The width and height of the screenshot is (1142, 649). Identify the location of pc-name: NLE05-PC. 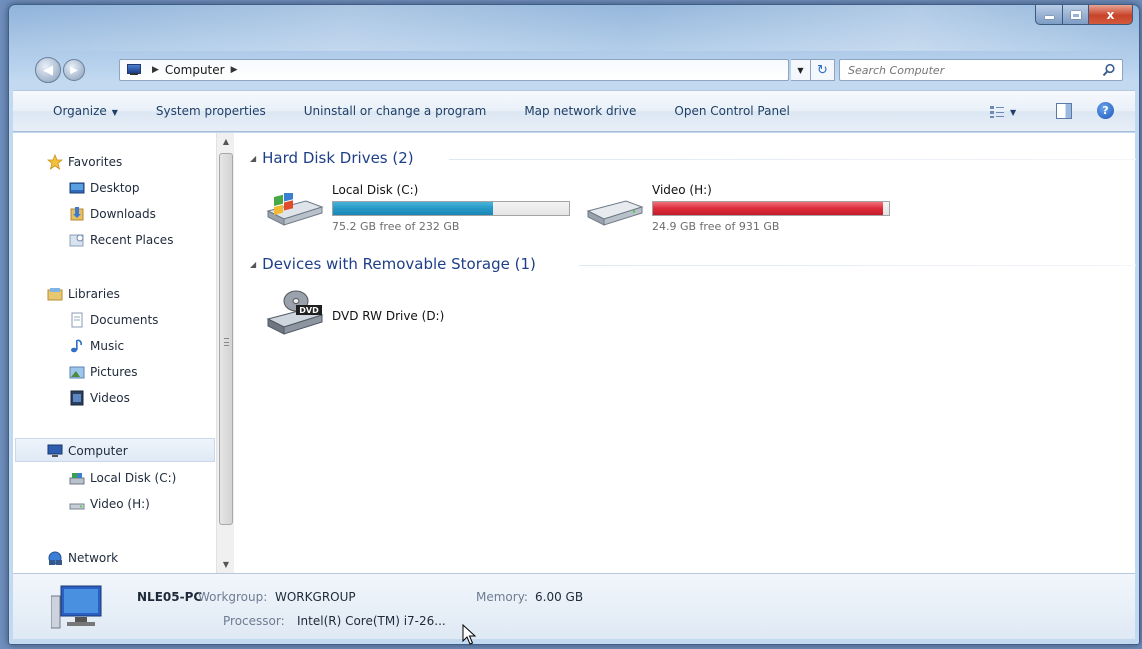
(170, 597).